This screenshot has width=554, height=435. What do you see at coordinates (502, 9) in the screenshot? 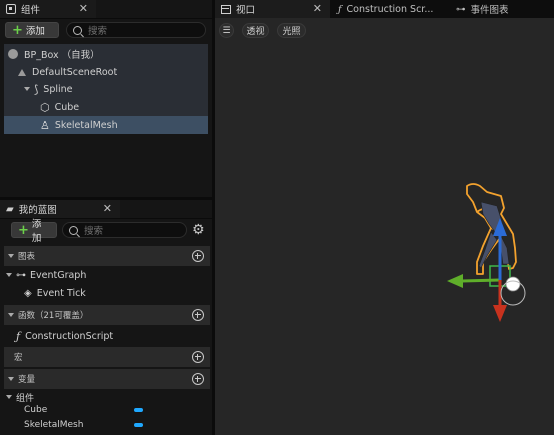
I see `tab-event-graph: ⊶ 事件图表` at bounding box center [502, 9].